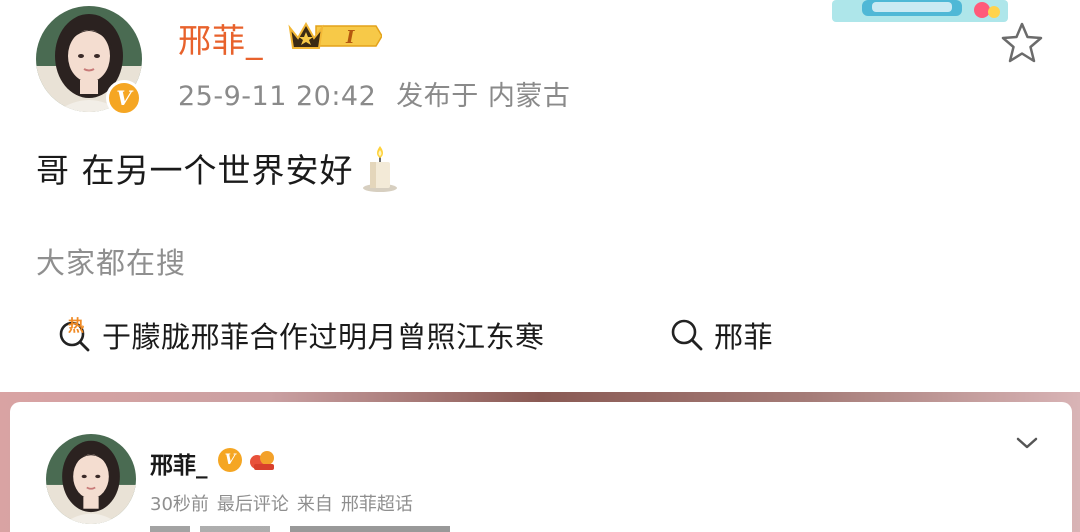 The width and height of the screenshot is (1080, 532). What do you see at coordinates (380, 168) in the screenshot?
I see `candle-icon` at bounding box center [380, 168].